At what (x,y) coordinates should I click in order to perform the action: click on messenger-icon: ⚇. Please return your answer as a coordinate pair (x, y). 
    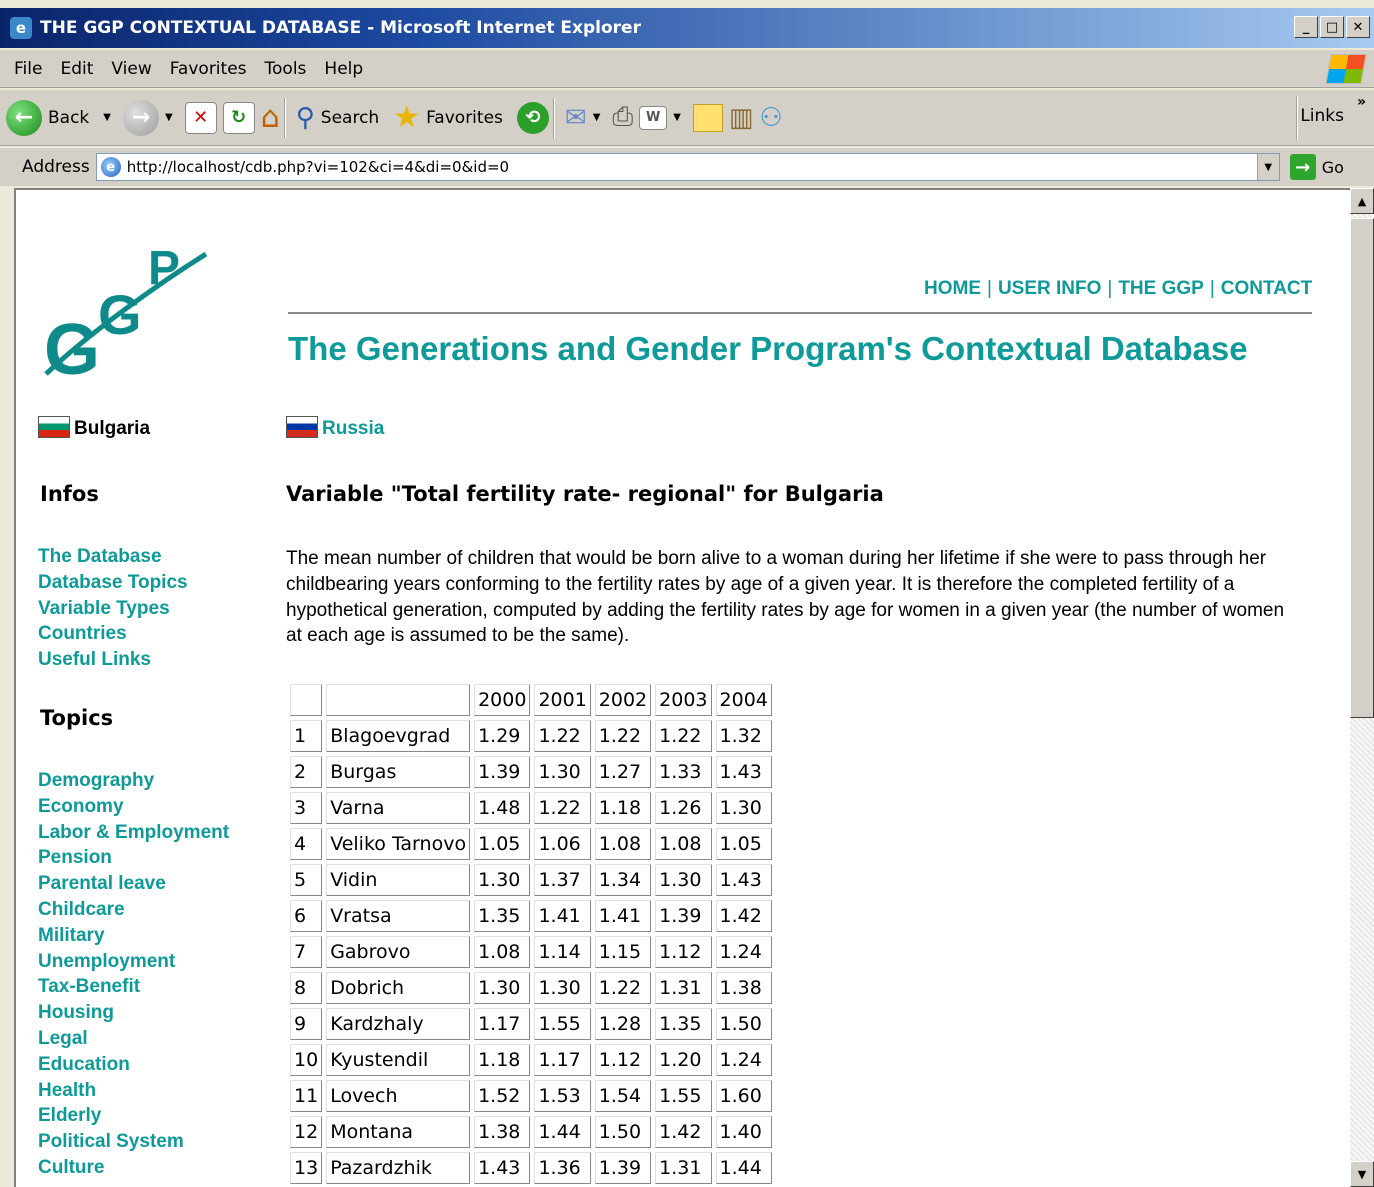
    Looking at the image, I should click on (771, 117).